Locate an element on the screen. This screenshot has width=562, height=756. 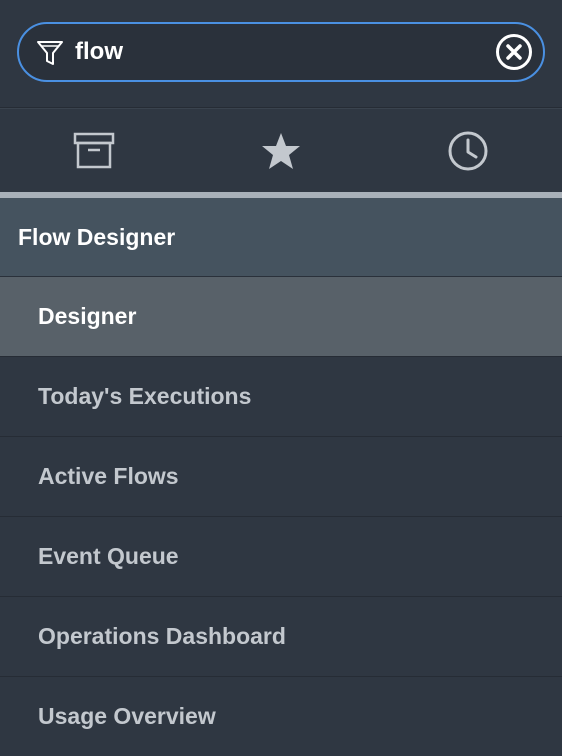
menu-item-label: Designer is located at coordinates (87, 316).